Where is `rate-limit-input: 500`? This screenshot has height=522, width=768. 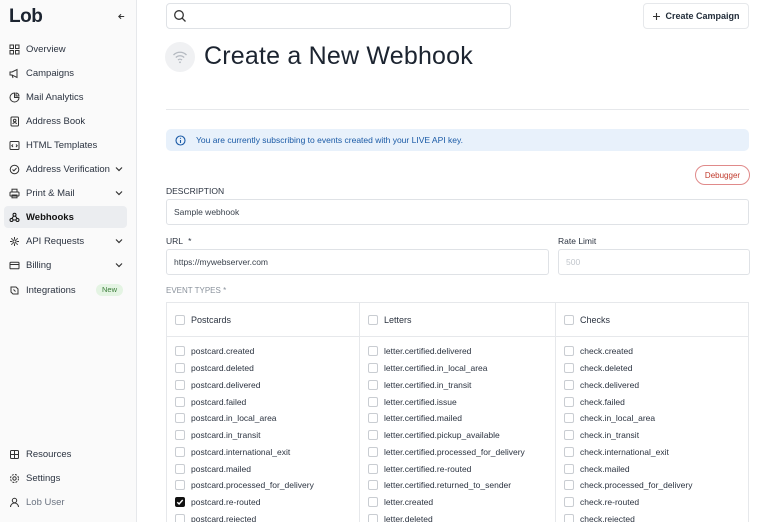
rate-limit-input: 500 is located at coordinates (654, 262).